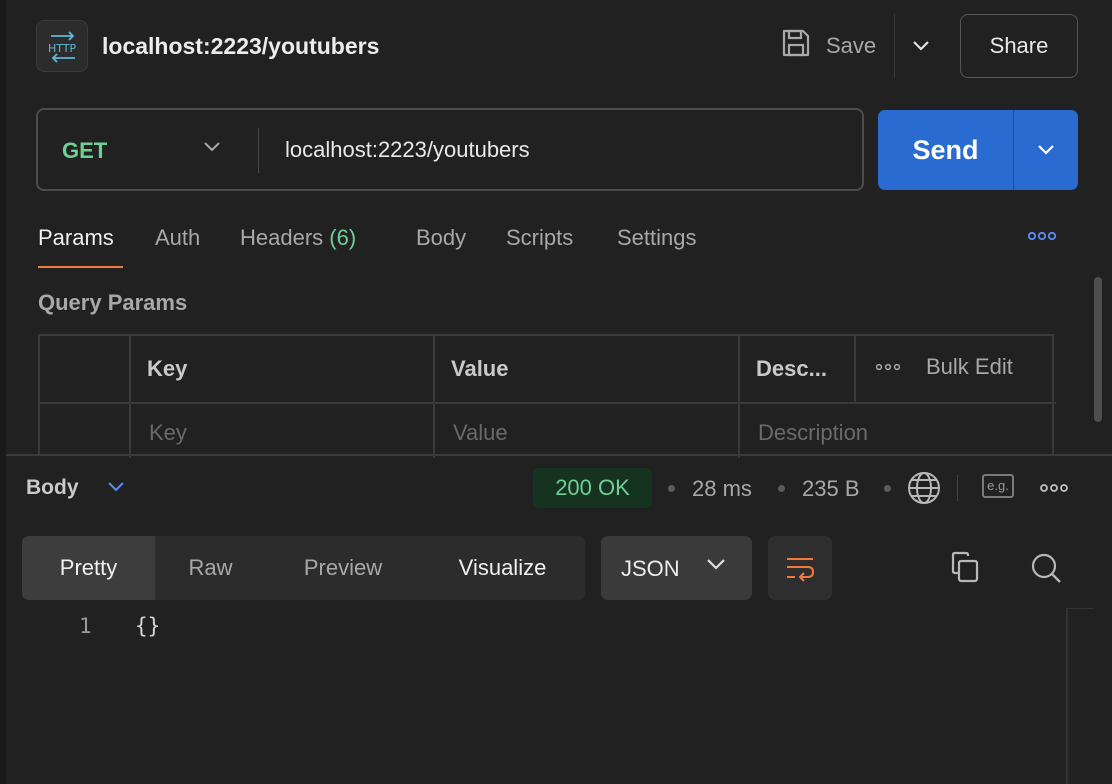 Image resolution: width=1112 pixels, height=784 pixels. What do you see at coordinates (167, 368) in the screenshot?
I see `column-header-key: Key` at bounding box center [167, 368].